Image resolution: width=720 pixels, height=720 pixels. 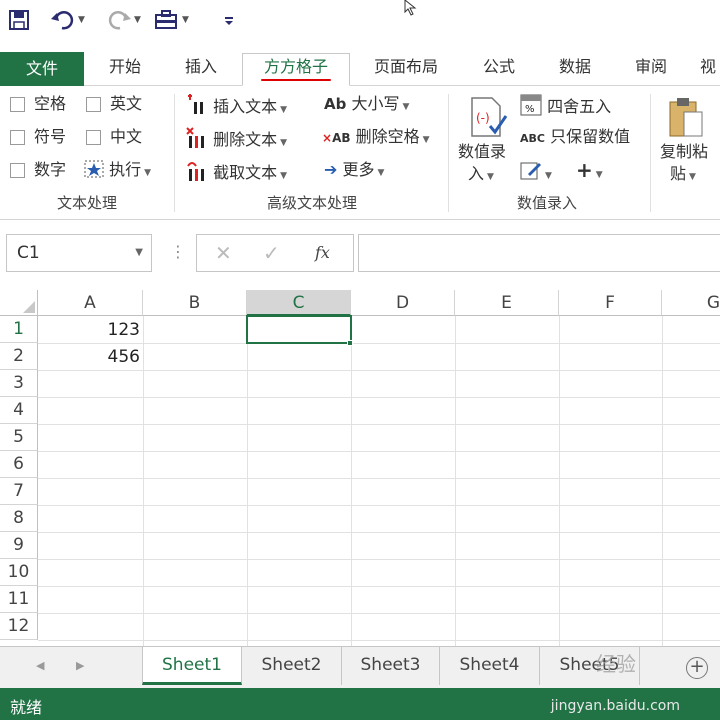 What do you see at coordinates (90, 303) in the screenshot?
I see `column-header-a: A` at bounding box center [90, 303].